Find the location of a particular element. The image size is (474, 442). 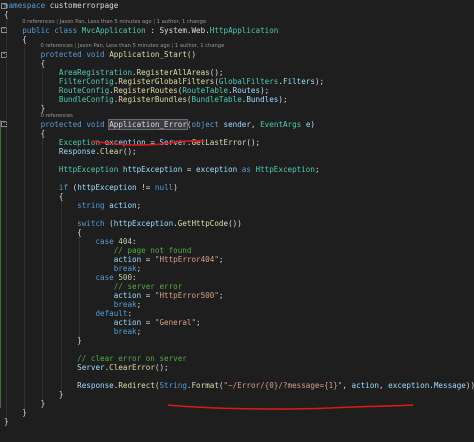

token-keyword: if is located at coordinates (63, 187).